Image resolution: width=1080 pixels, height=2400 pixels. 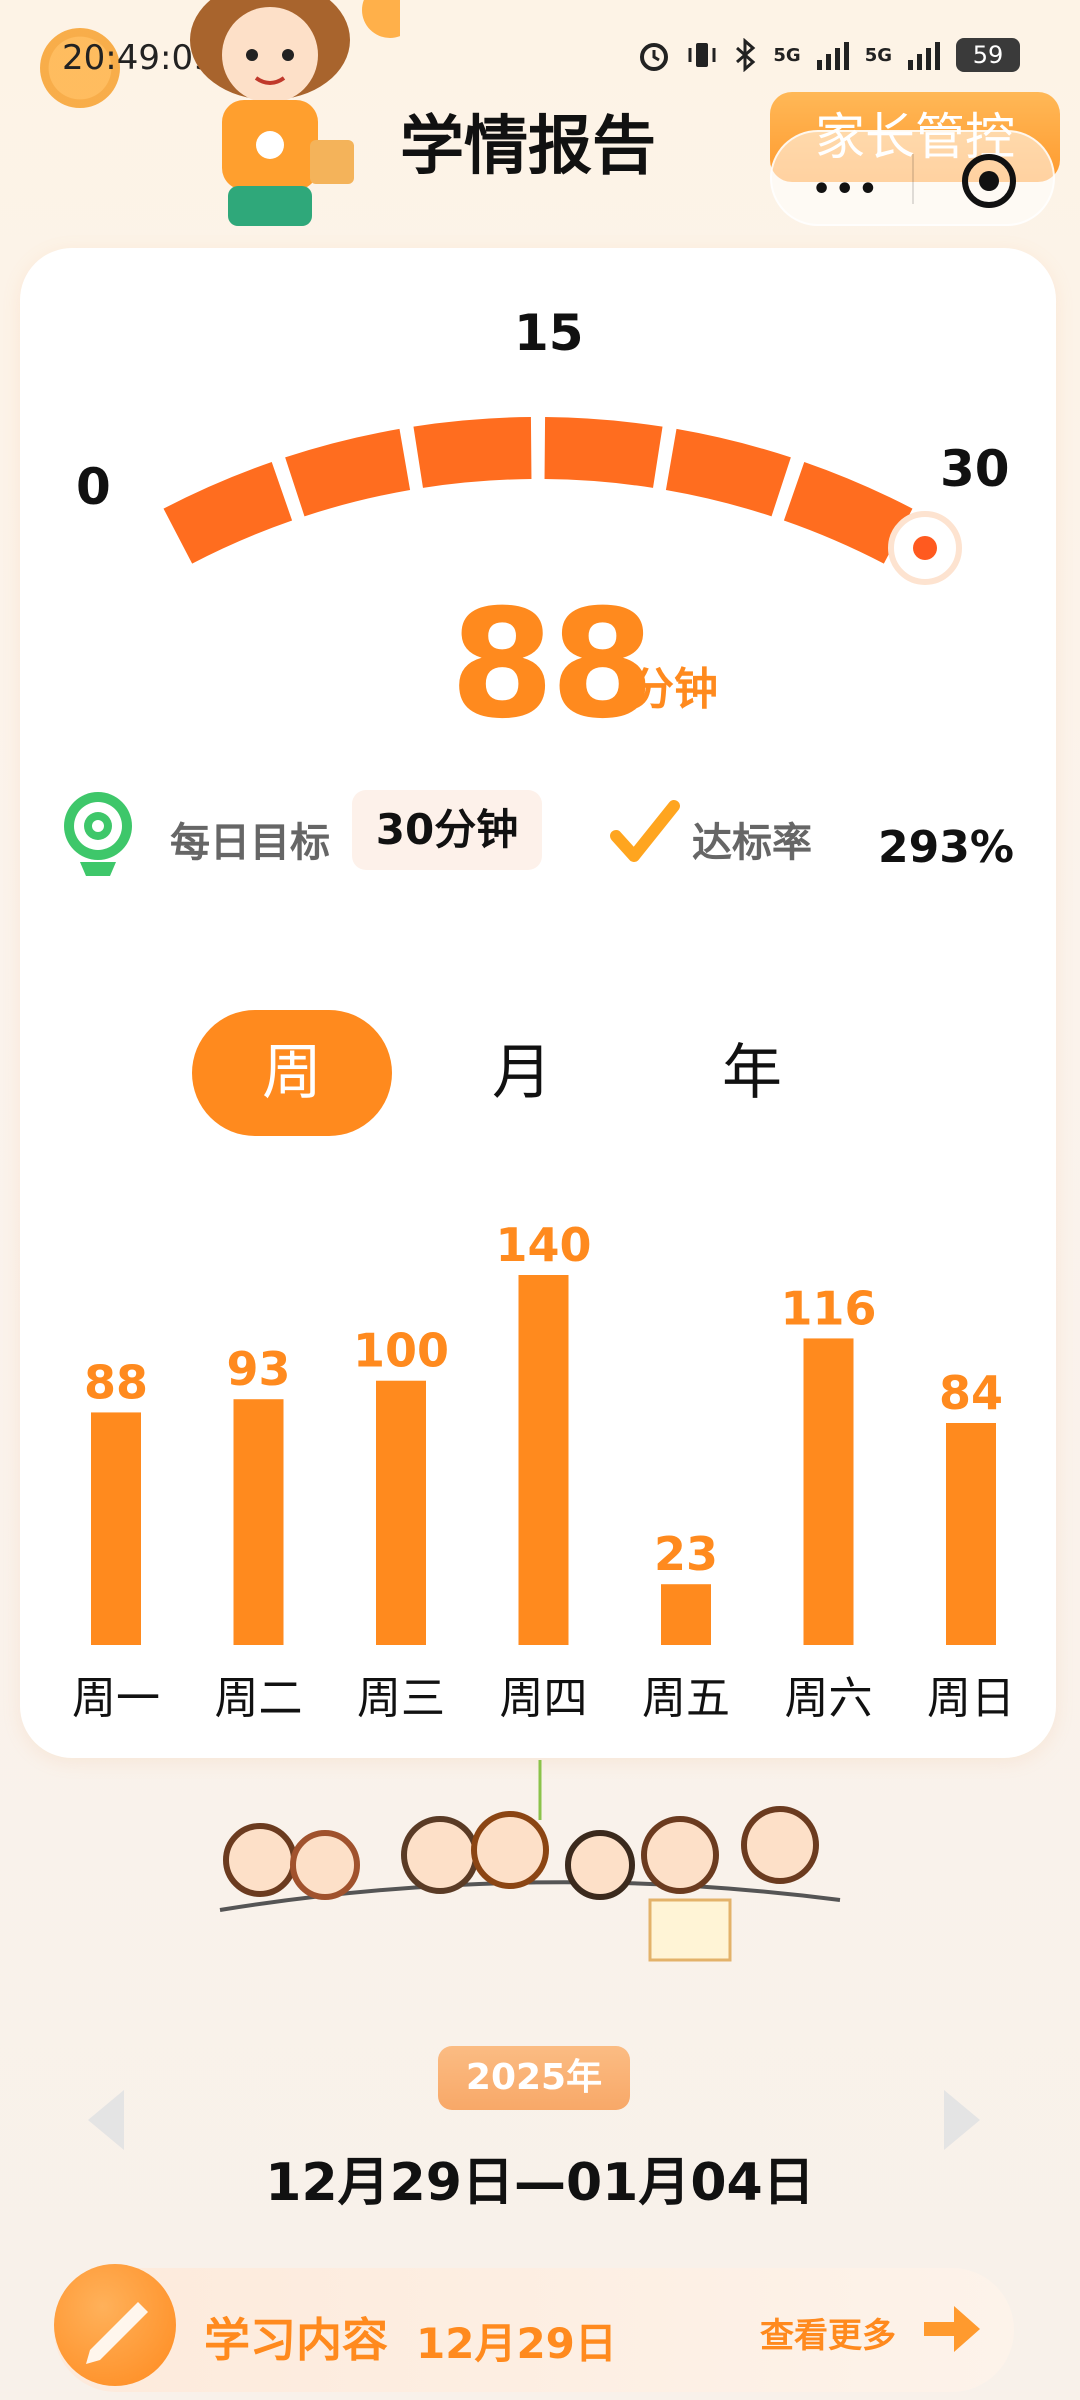 What do you see at coordinates (654, 57) in the screenshot?
I see `alarm-icon` at bounding box center [654, 57].